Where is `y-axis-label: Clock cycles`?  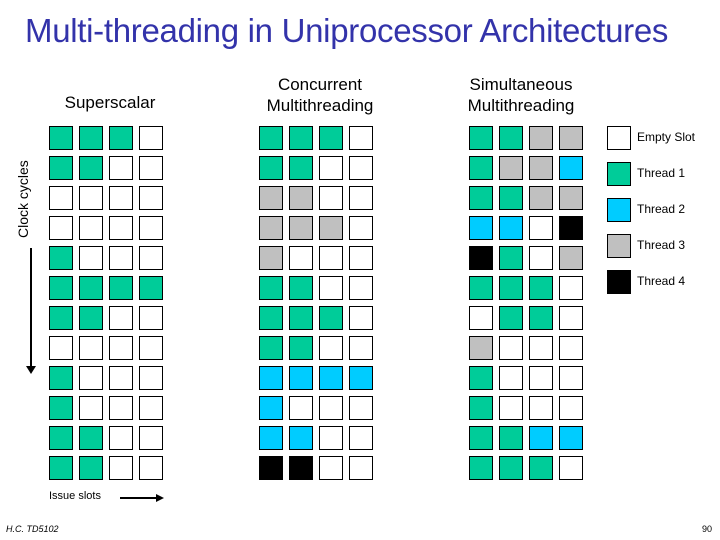 y-axis-label: Clock cycles is located at coordinates (23, 199).